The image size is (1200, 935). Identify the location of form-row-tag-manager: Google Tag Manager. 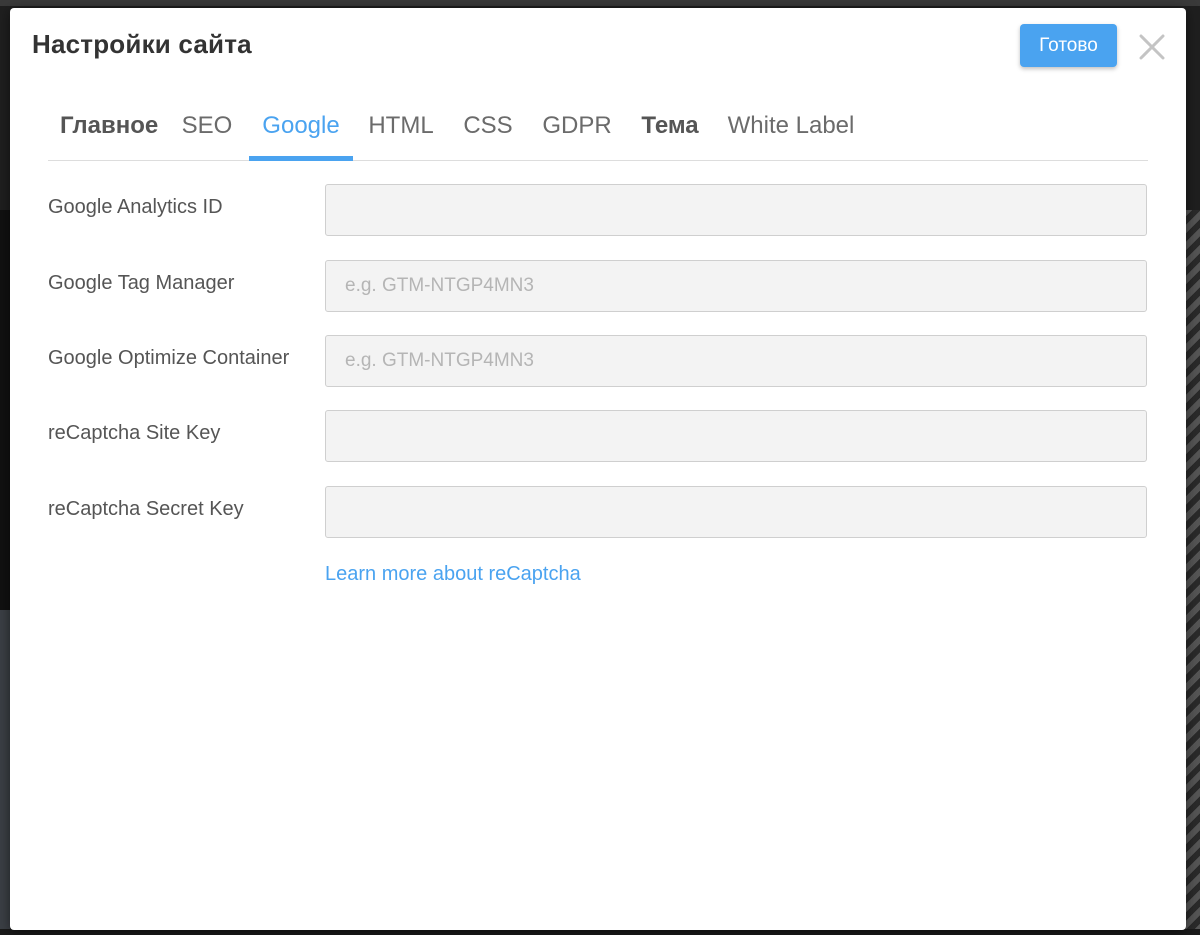
(598, 286).